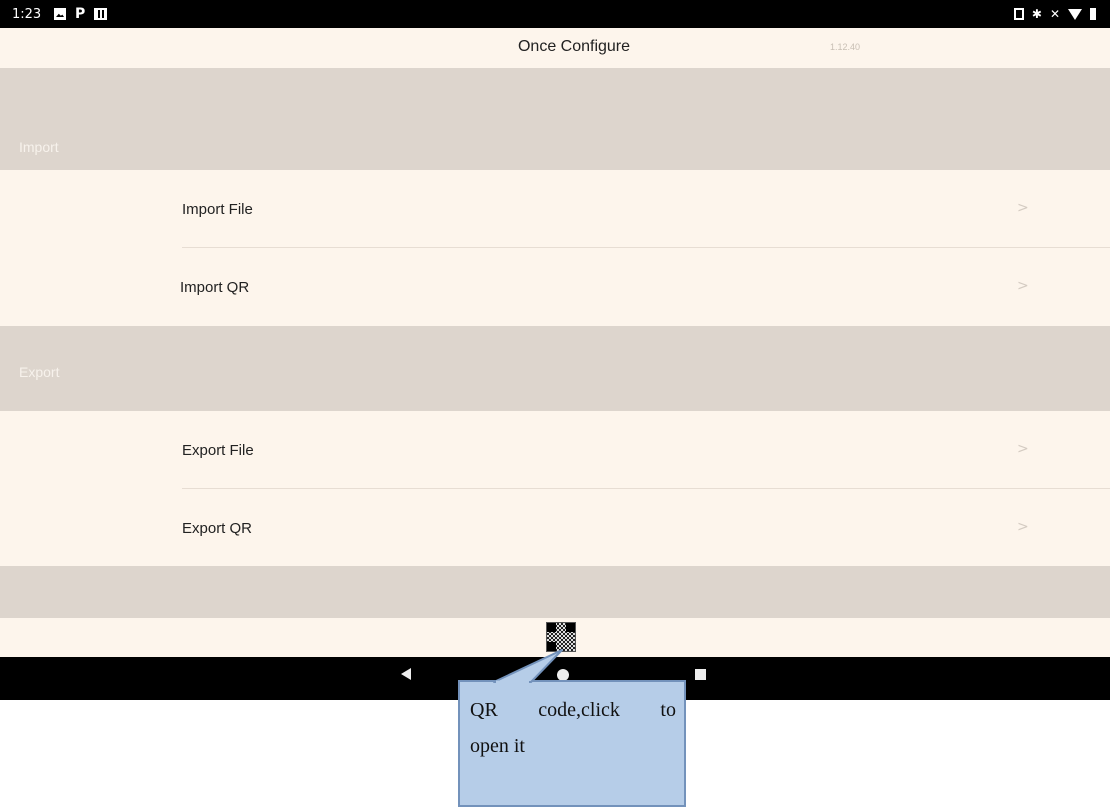 The height and width of the screenshot is (807, 1110). I want to click on sim-icon, so click(101, 14).